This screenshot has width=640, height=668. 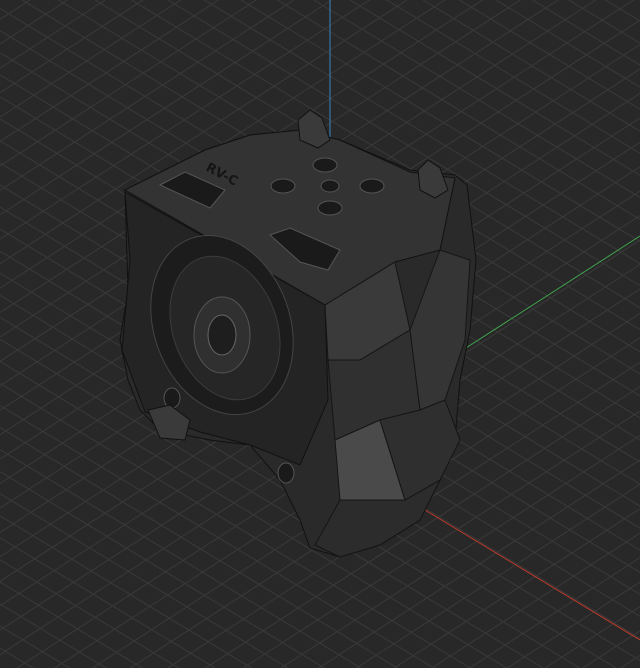 I want to click on y-axis-line, so click(x=547, y=295).